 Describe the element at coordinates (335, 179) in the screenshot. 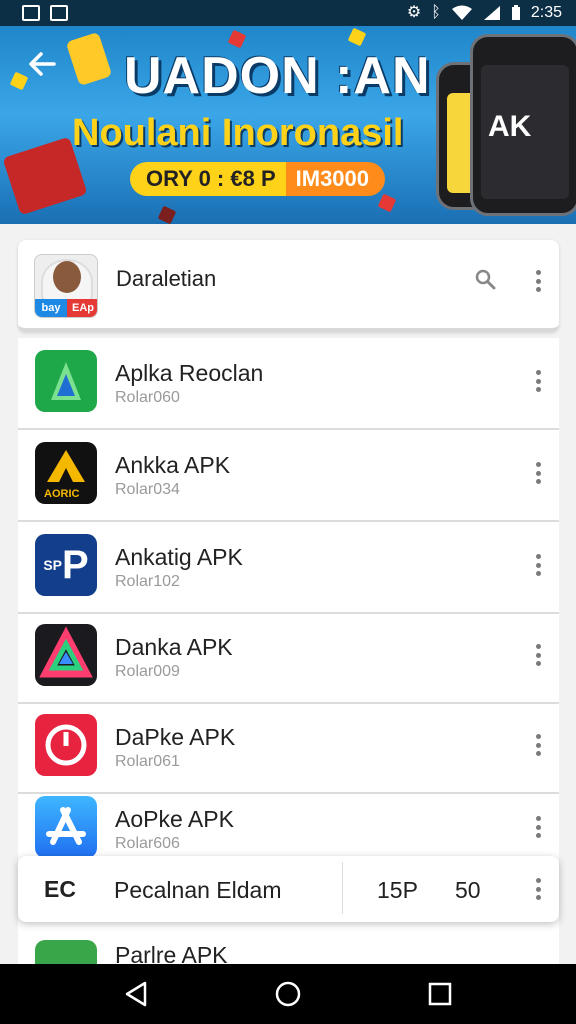

I see `promo-right: IM3000` at that location.